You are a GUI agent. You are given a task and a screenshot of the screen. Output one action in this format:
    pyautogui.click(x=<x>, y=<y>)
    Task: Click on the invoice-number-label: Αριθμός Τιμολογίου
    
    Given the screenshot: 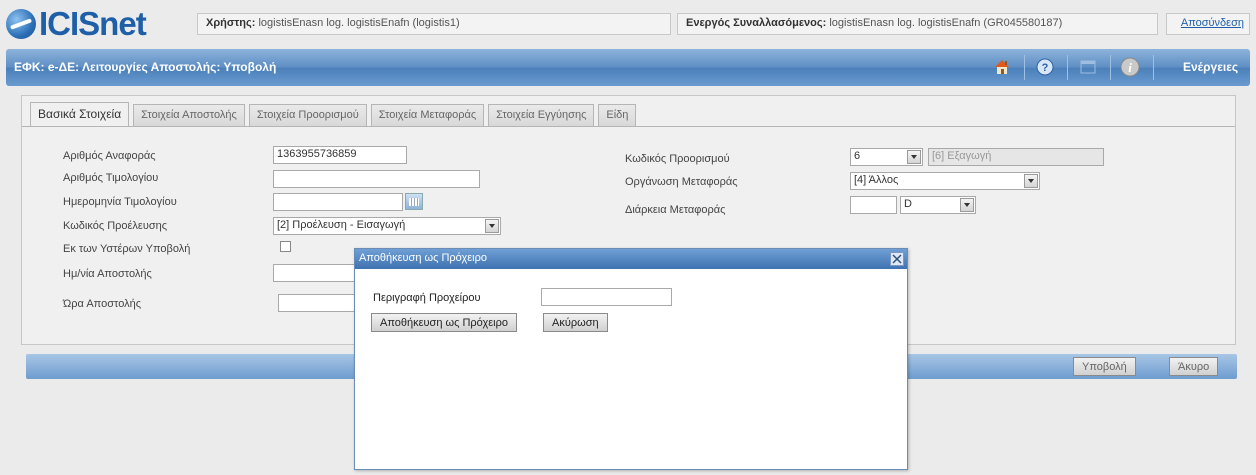 What is the action you would take?
    pyautogui.click(x=111, y=178)
    